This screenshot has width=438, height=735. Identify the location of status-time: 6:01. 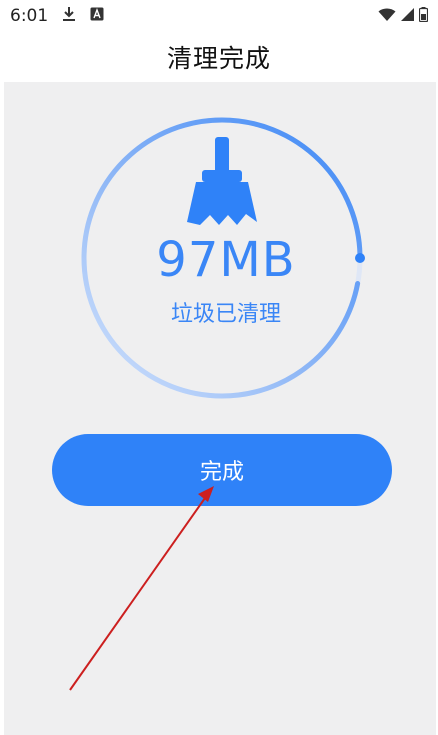
(29, 16).